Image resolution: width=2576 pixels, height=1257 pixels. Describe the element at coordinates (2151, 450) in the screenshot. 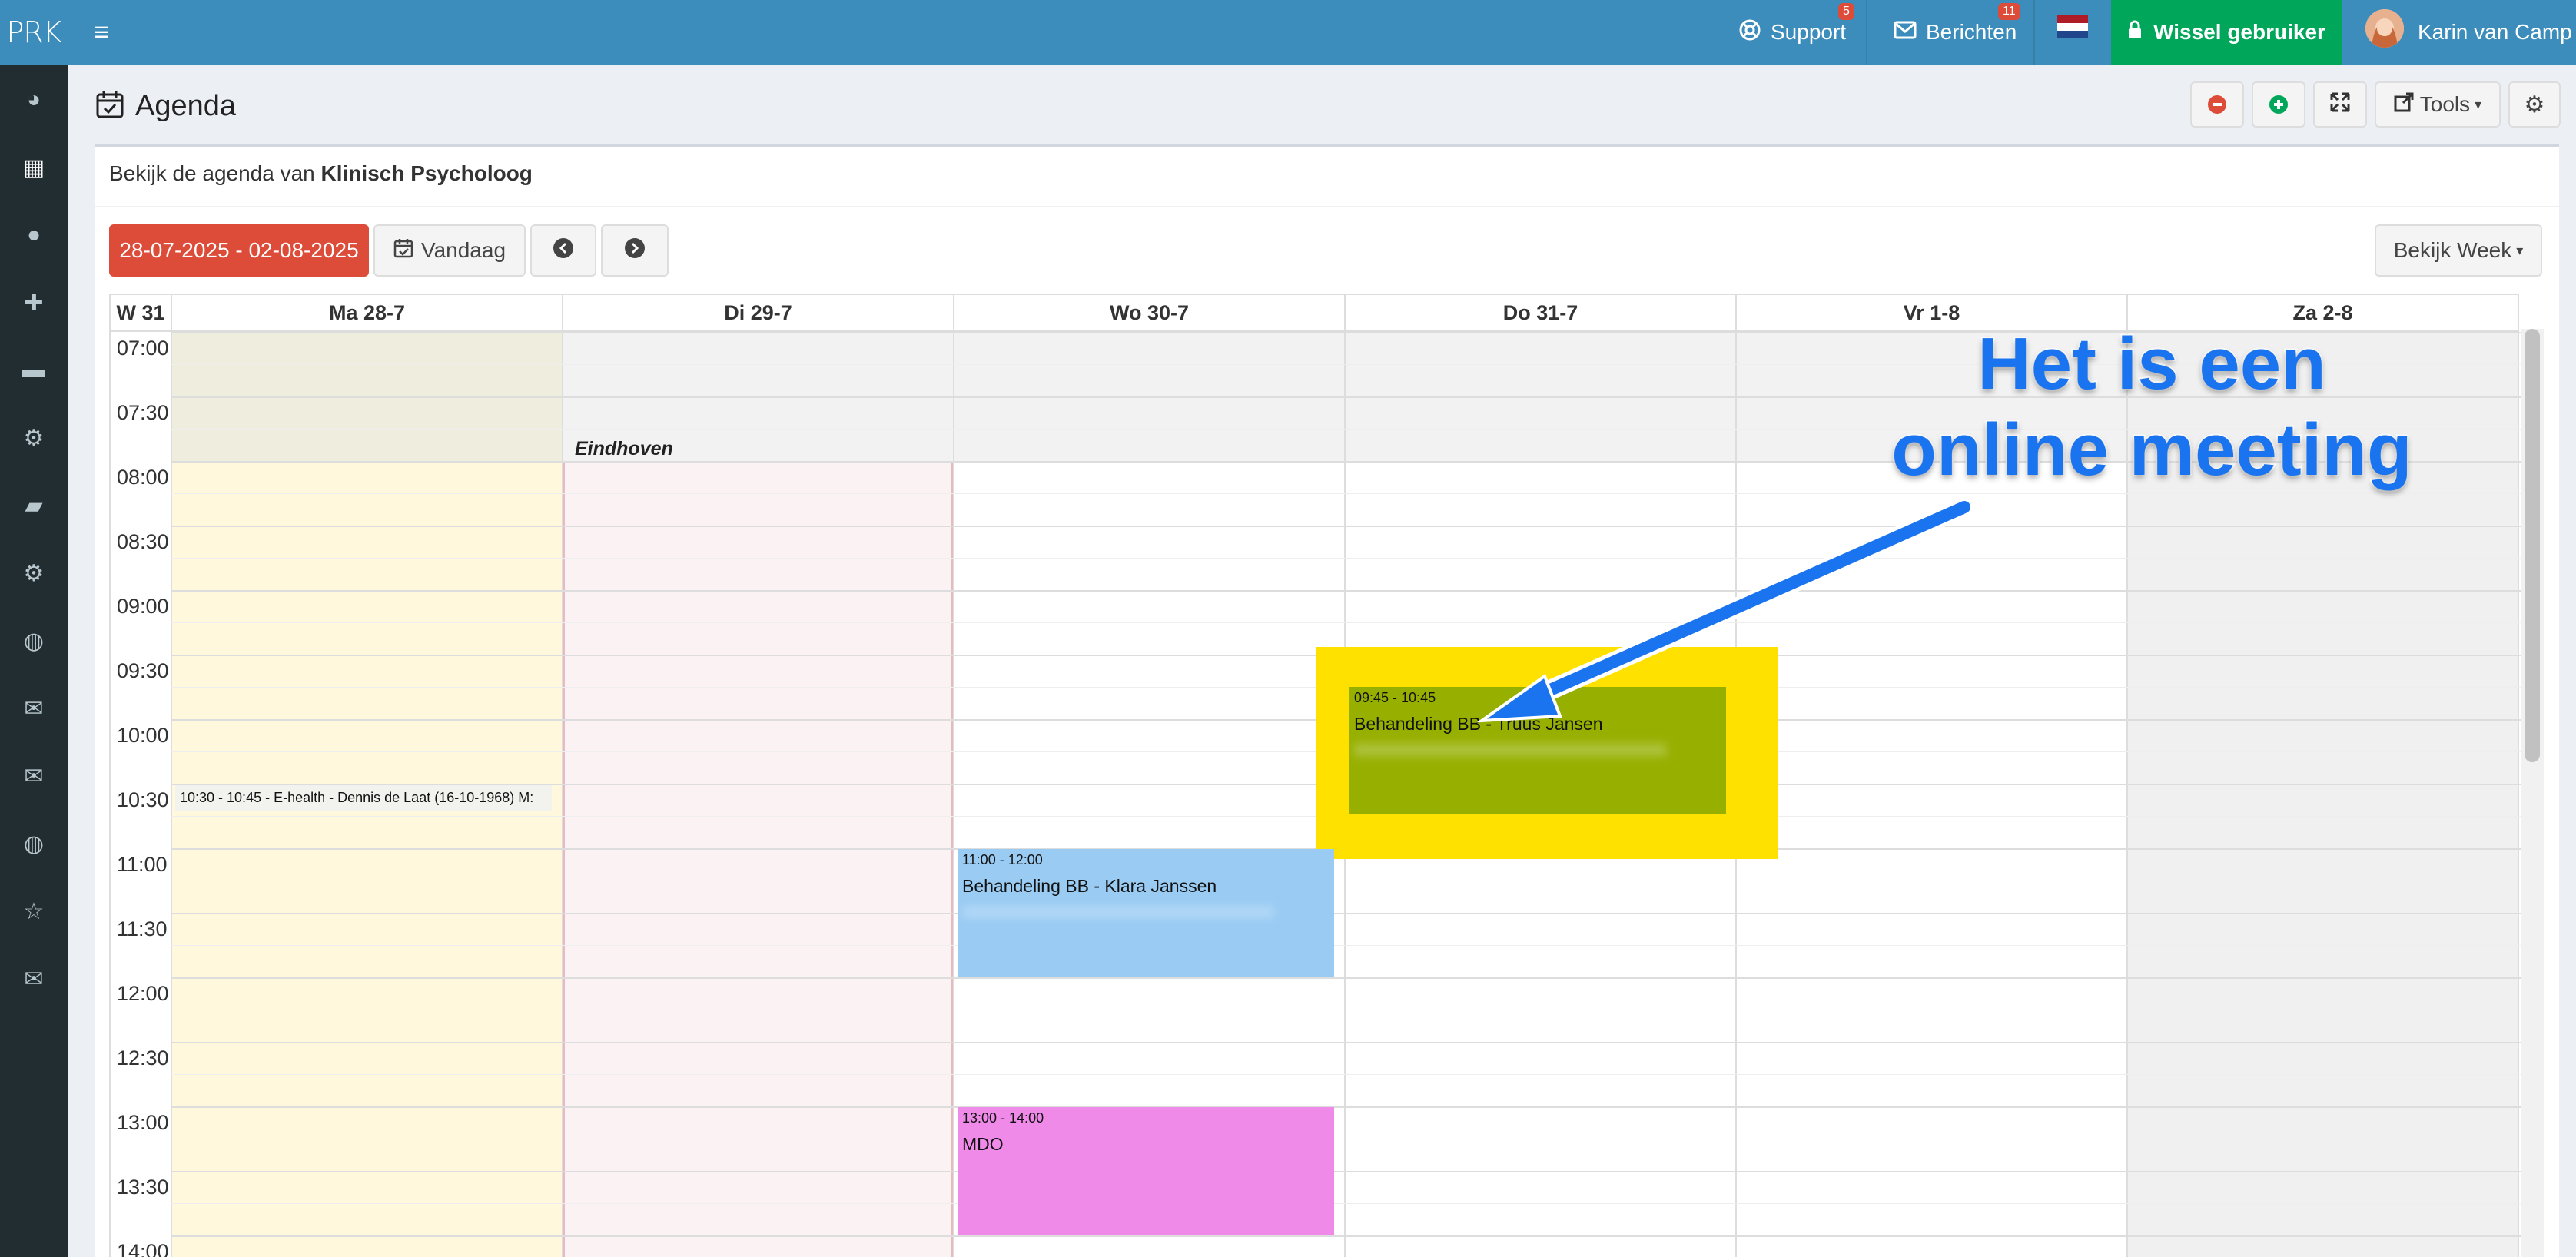

I see `callout-line-2: online meeting` at that location.